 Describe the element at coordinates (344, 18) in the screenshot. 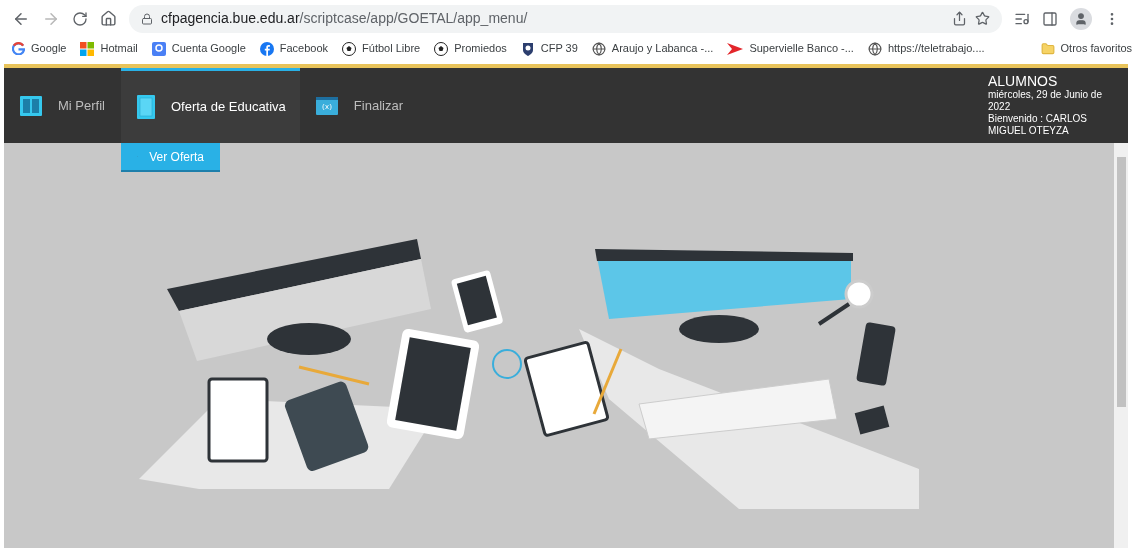

I see `url-text: cfpagencia.bue.edu.ar/scriptcase/app/GOETAL/app_menu/` at that location.